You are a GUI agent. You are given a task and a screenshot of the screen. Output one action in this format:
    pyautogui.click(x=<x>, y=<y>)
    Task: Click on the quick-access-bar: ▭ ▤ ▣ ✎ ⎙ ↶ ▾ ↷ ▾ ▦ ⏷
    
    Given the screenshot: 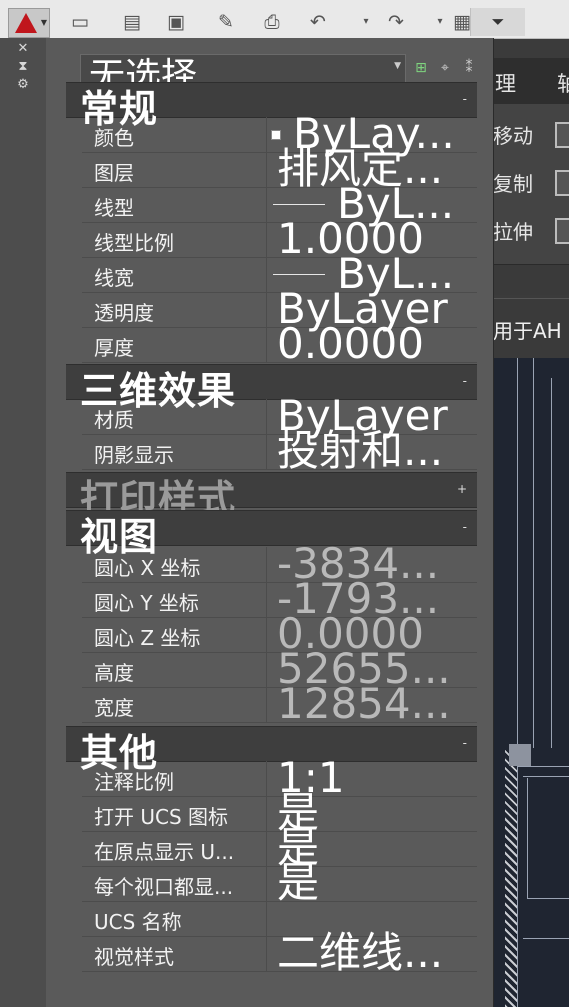 What is the action you would take?
    pyautogui.click(x=290, y=22)
    